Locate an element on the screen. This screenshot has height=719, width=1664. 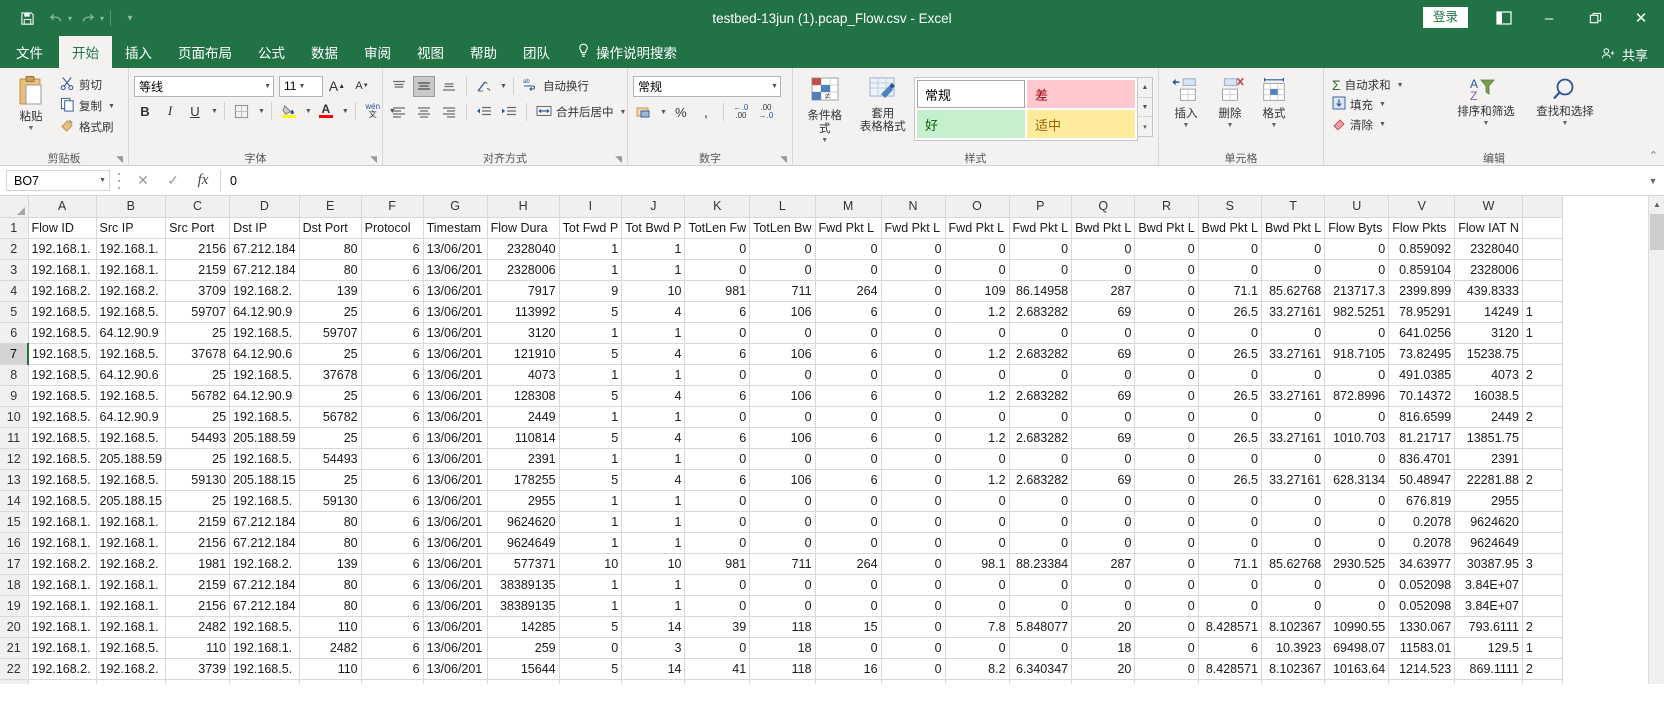
cell-N13: 0 is located at coordinates (913, 480).